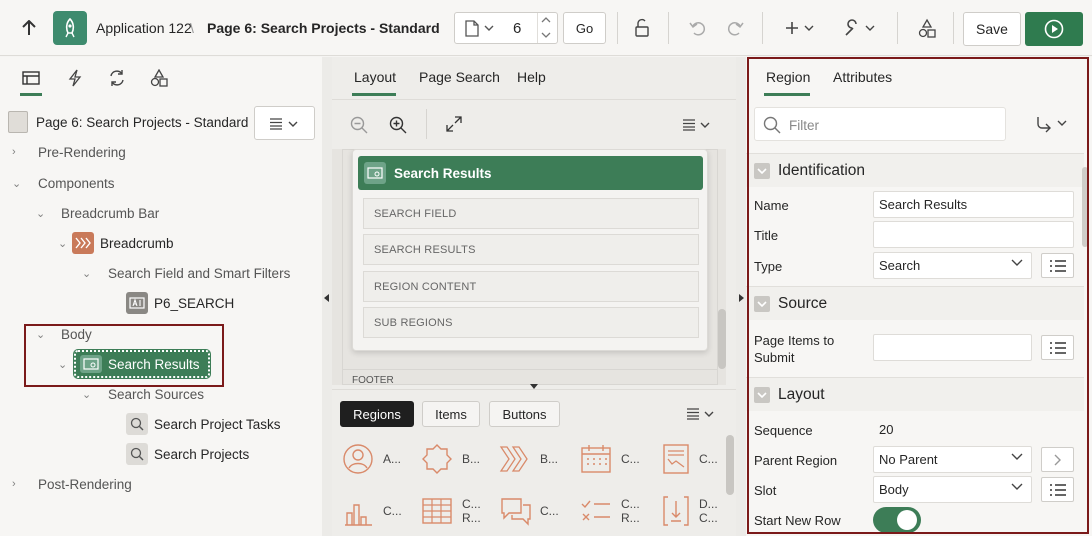  I want to click on up-arrow-icon, so click(29, 28).